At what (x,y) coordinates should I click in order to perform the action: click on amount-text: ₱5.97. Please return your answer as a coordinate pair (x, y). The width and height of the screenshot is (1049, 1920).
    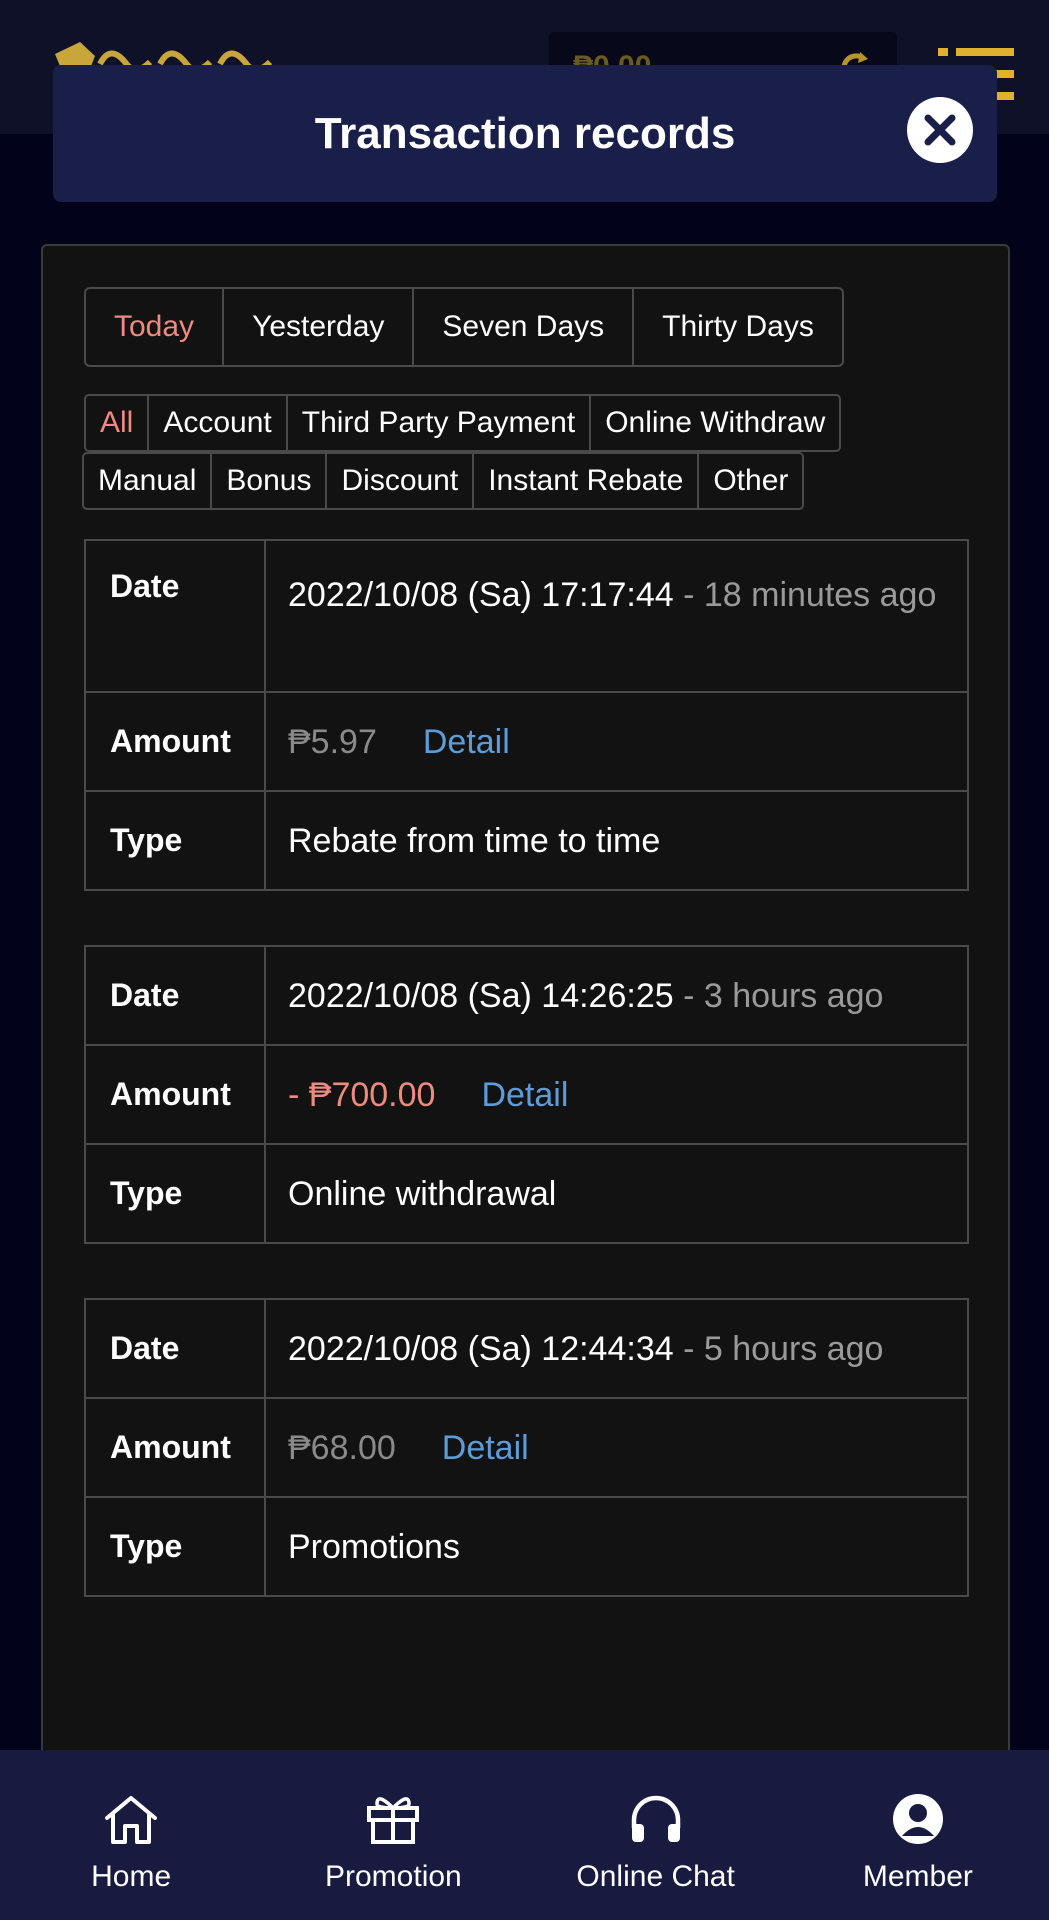
    Looking at the image, I should click on (332, 741).